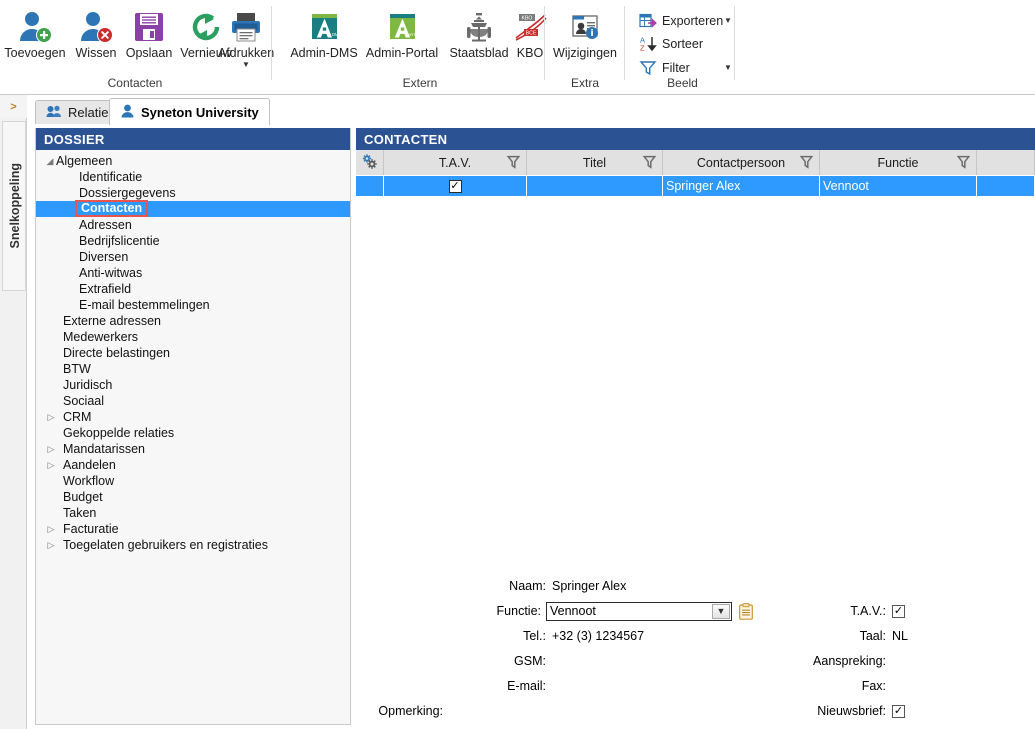  What do you see at coordinates (455, 162) in the screenshot?
I see `column-header-tav: T.A.V.` at bounding box center [455, 162].